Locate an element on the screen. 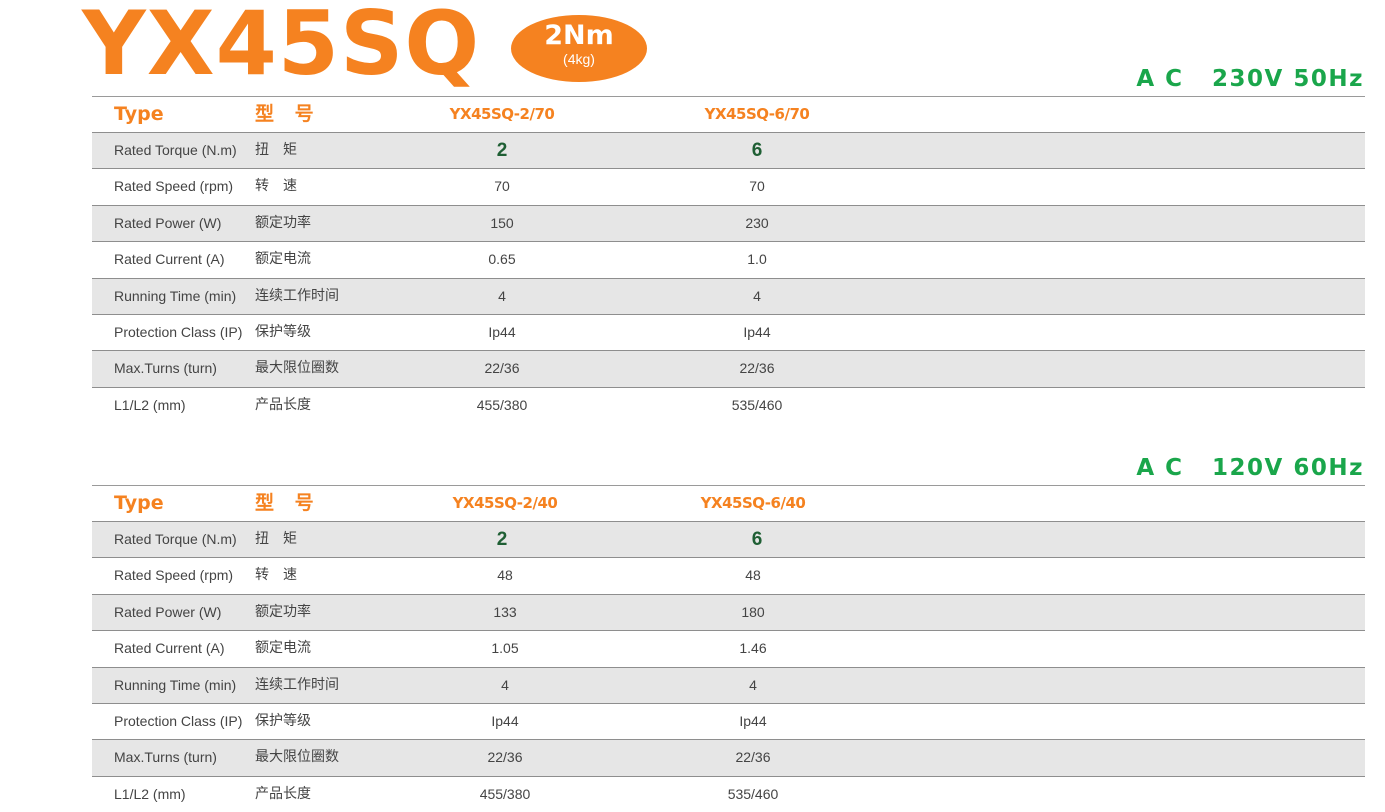  model-header: YX45SQ-6/40 is located at coordinates (753, 503).